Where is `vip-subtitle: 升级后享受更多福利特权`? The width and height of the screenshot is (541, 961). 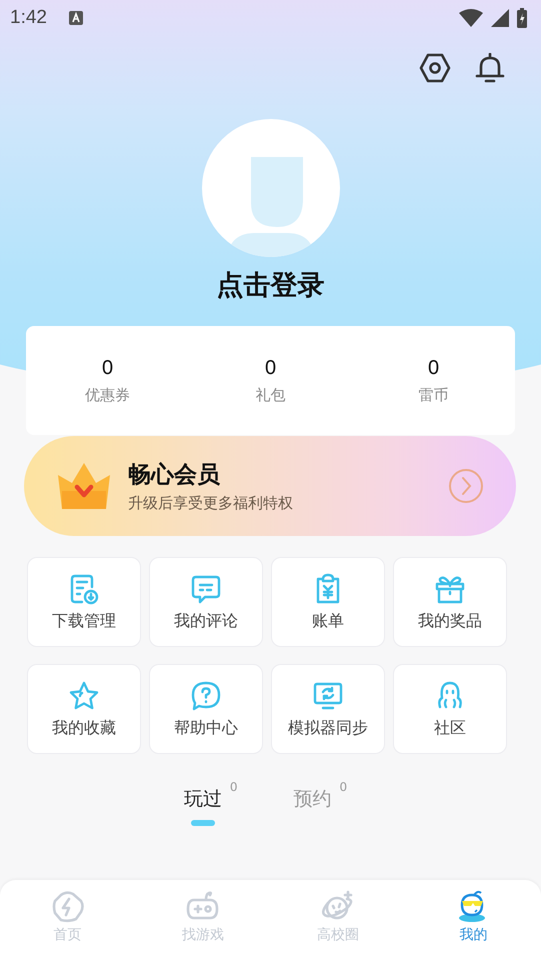
vip-subtitle: 升级后享受更多福利特权 is located at coordinates (211, 503).